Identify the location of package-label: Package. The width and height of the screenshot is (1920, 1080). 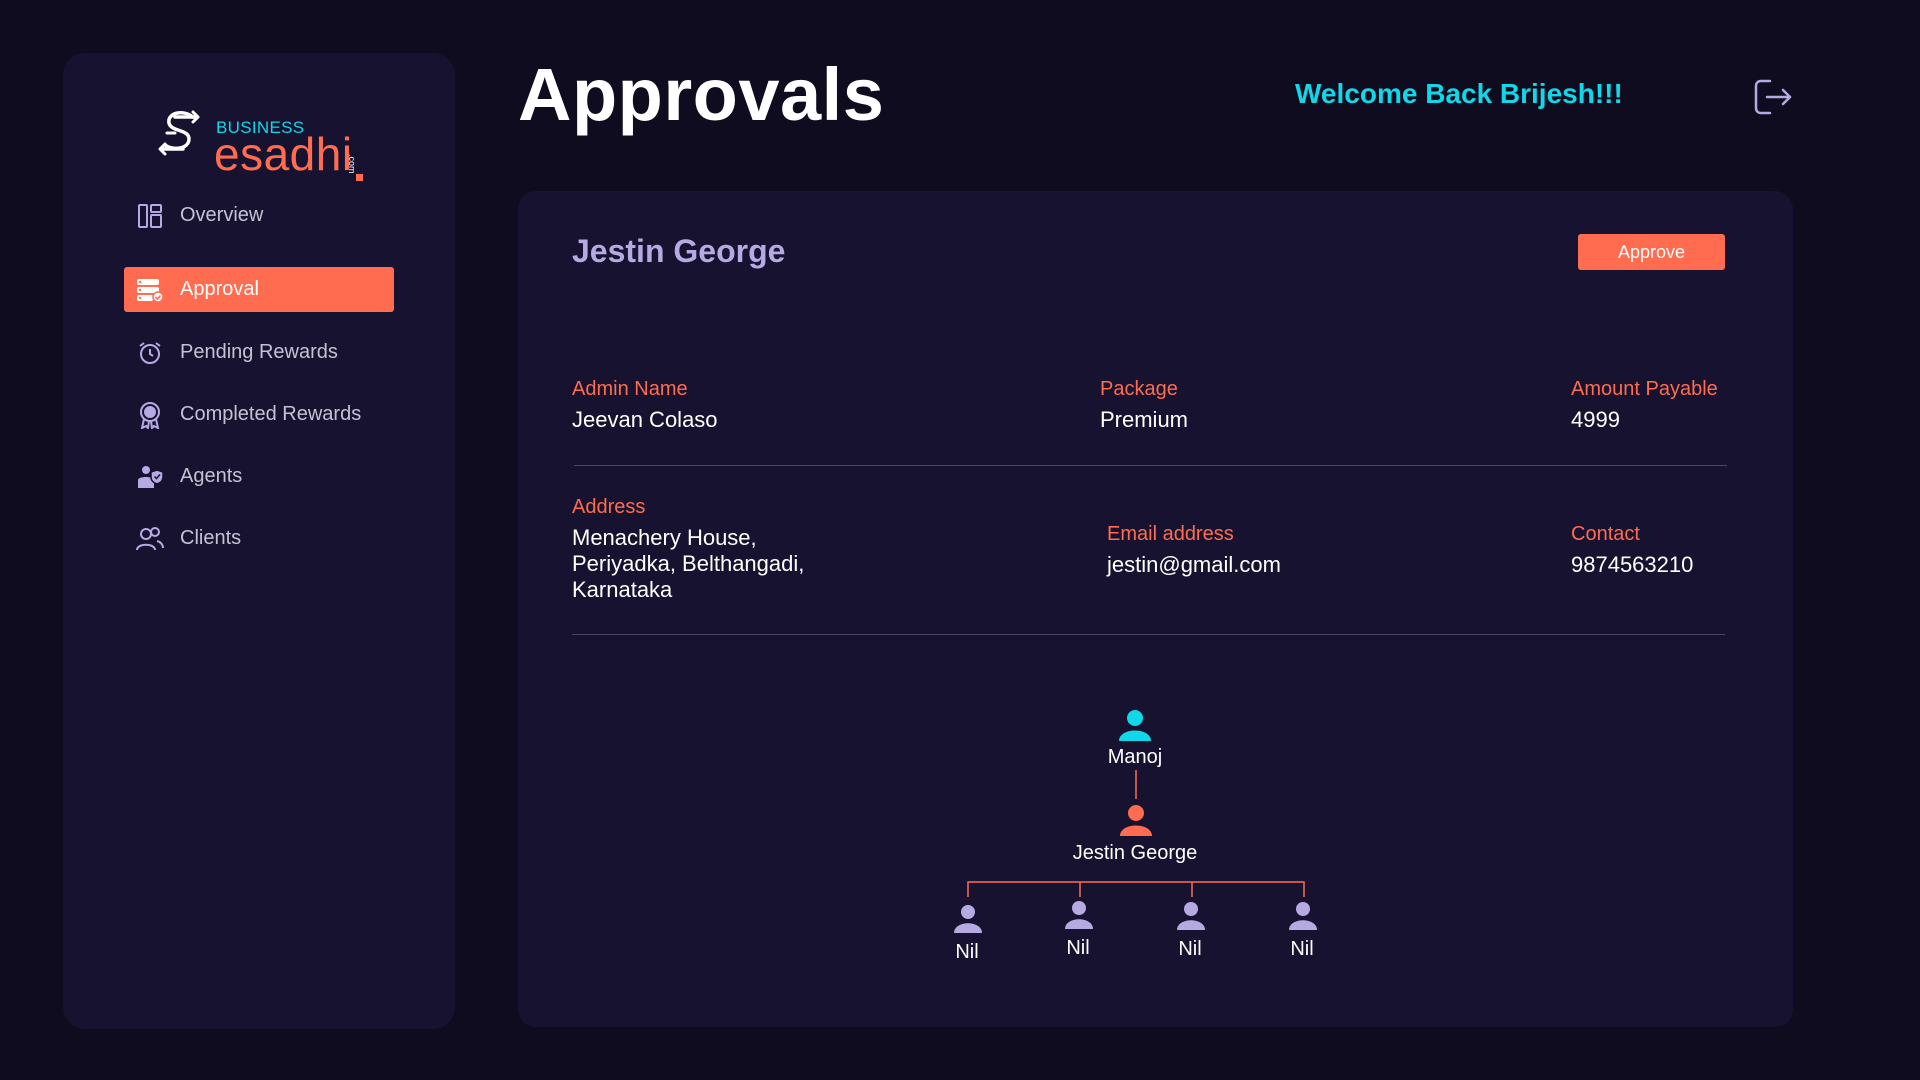
(1139, 389).